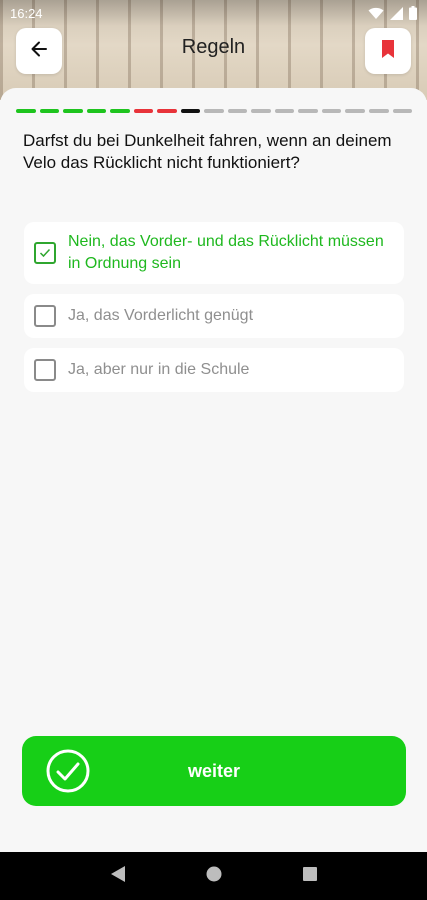 The height and width of the screenshot is (900, 427). Describe the element at coordinates (413, 13) in the screenshot. I see `battery-icon` at that location.